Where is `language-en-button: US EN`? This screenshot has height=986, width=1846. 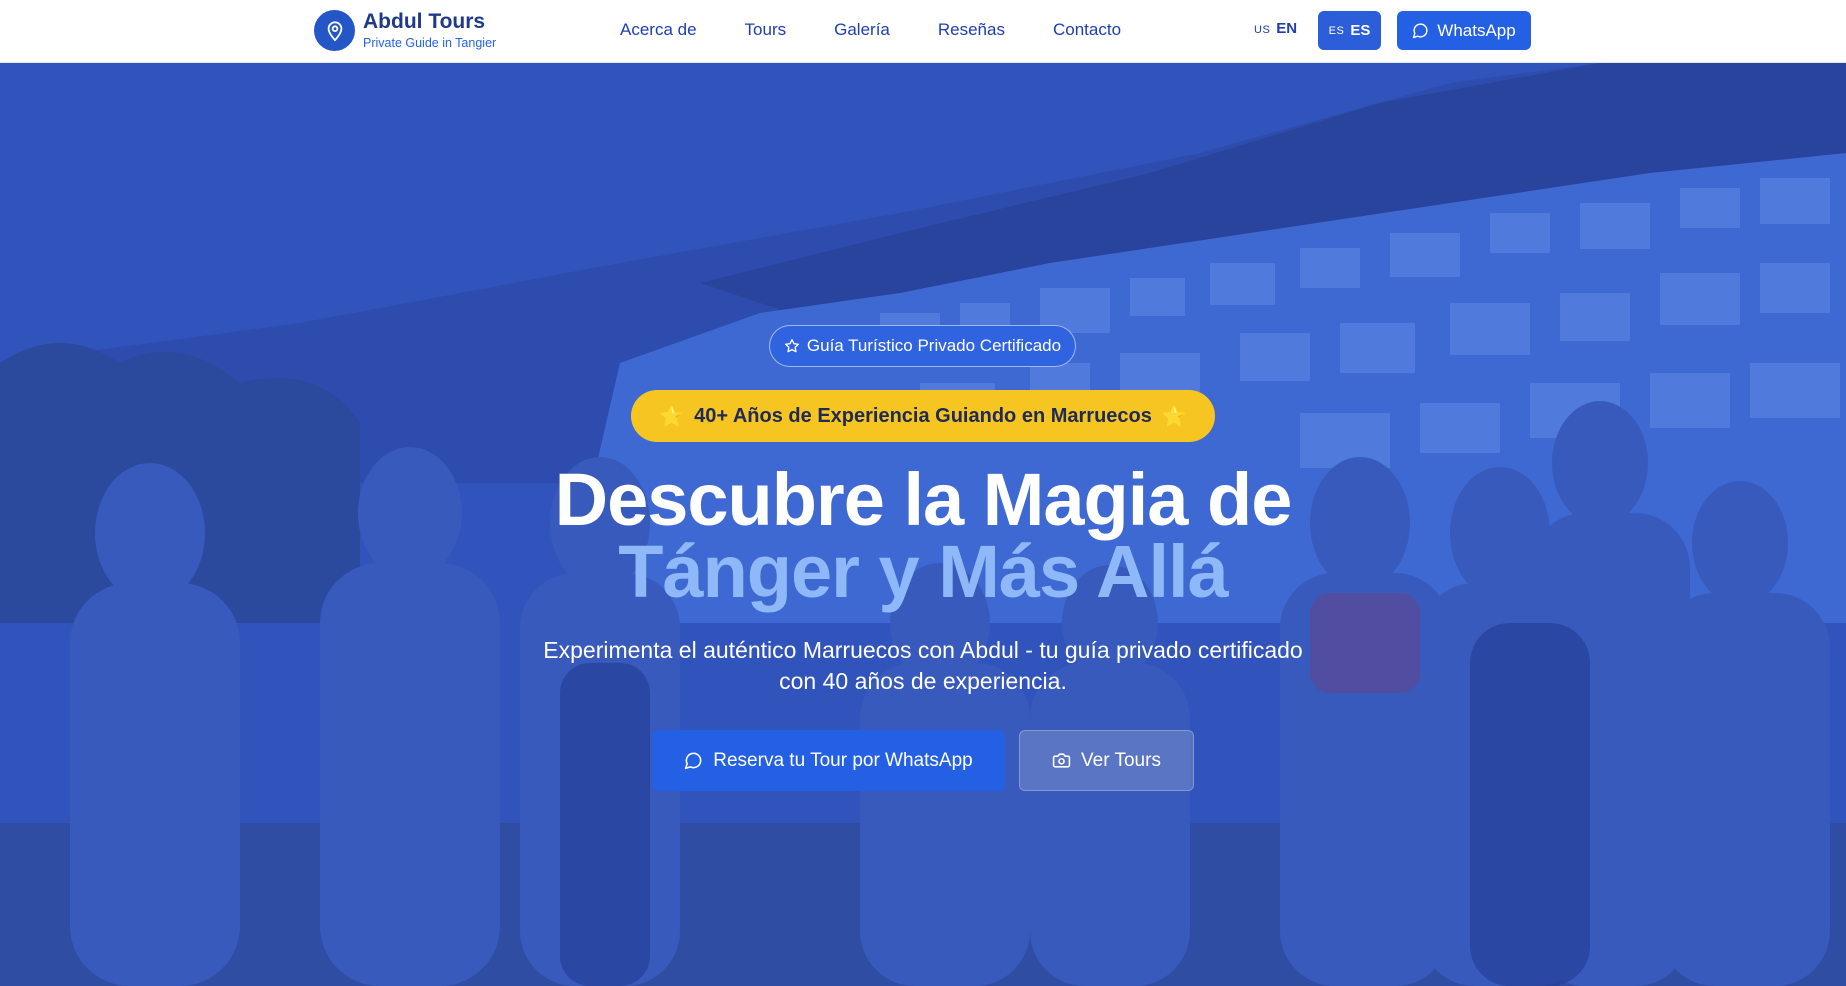
language-en-button: US EN is located at coordinates (1275, 28).